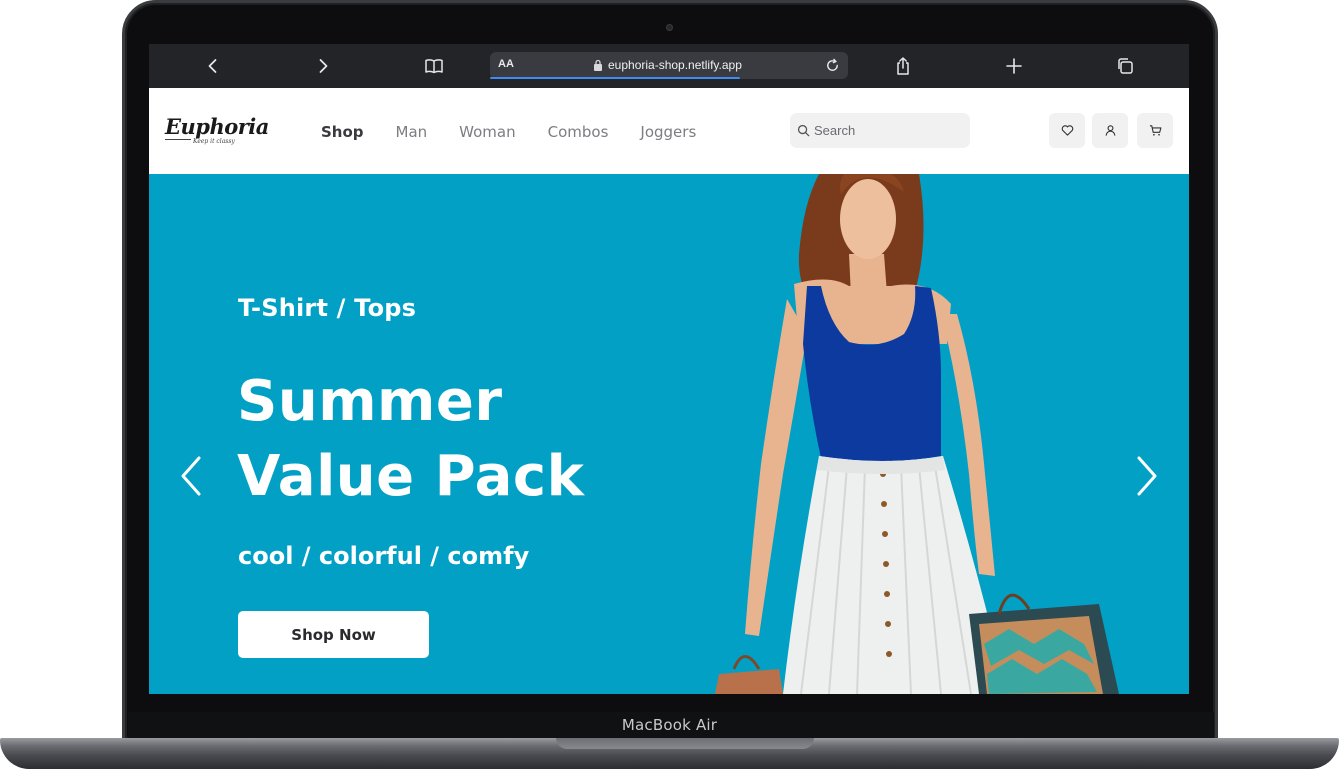 The width and height of the screenshot is (1339, 769). Describe the element at coordinates (213, 66) in the screenshot. I see `back-icon` at that location.